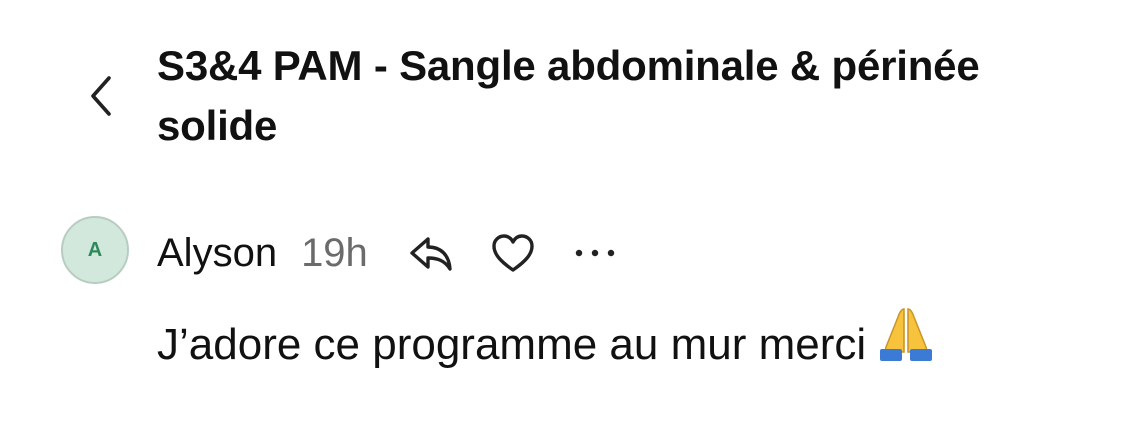 The image size is (1127, 435). I want to click on like-button, so click(513, 253).